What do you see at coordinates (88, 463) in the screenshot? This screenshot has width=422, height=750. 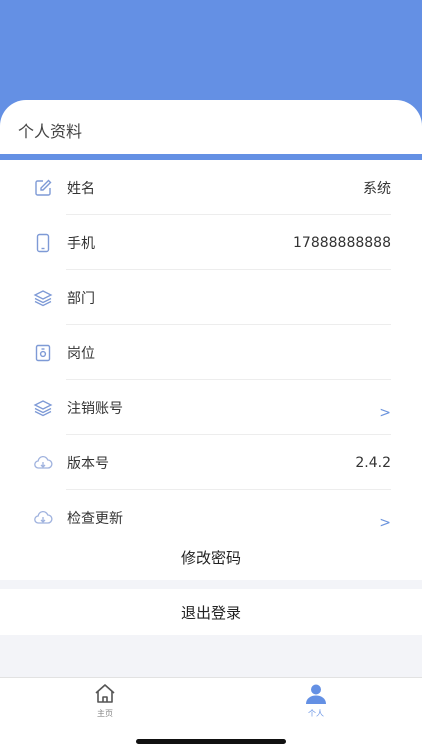 I see `row-label: 版本号` at bounding box center [88, 463].